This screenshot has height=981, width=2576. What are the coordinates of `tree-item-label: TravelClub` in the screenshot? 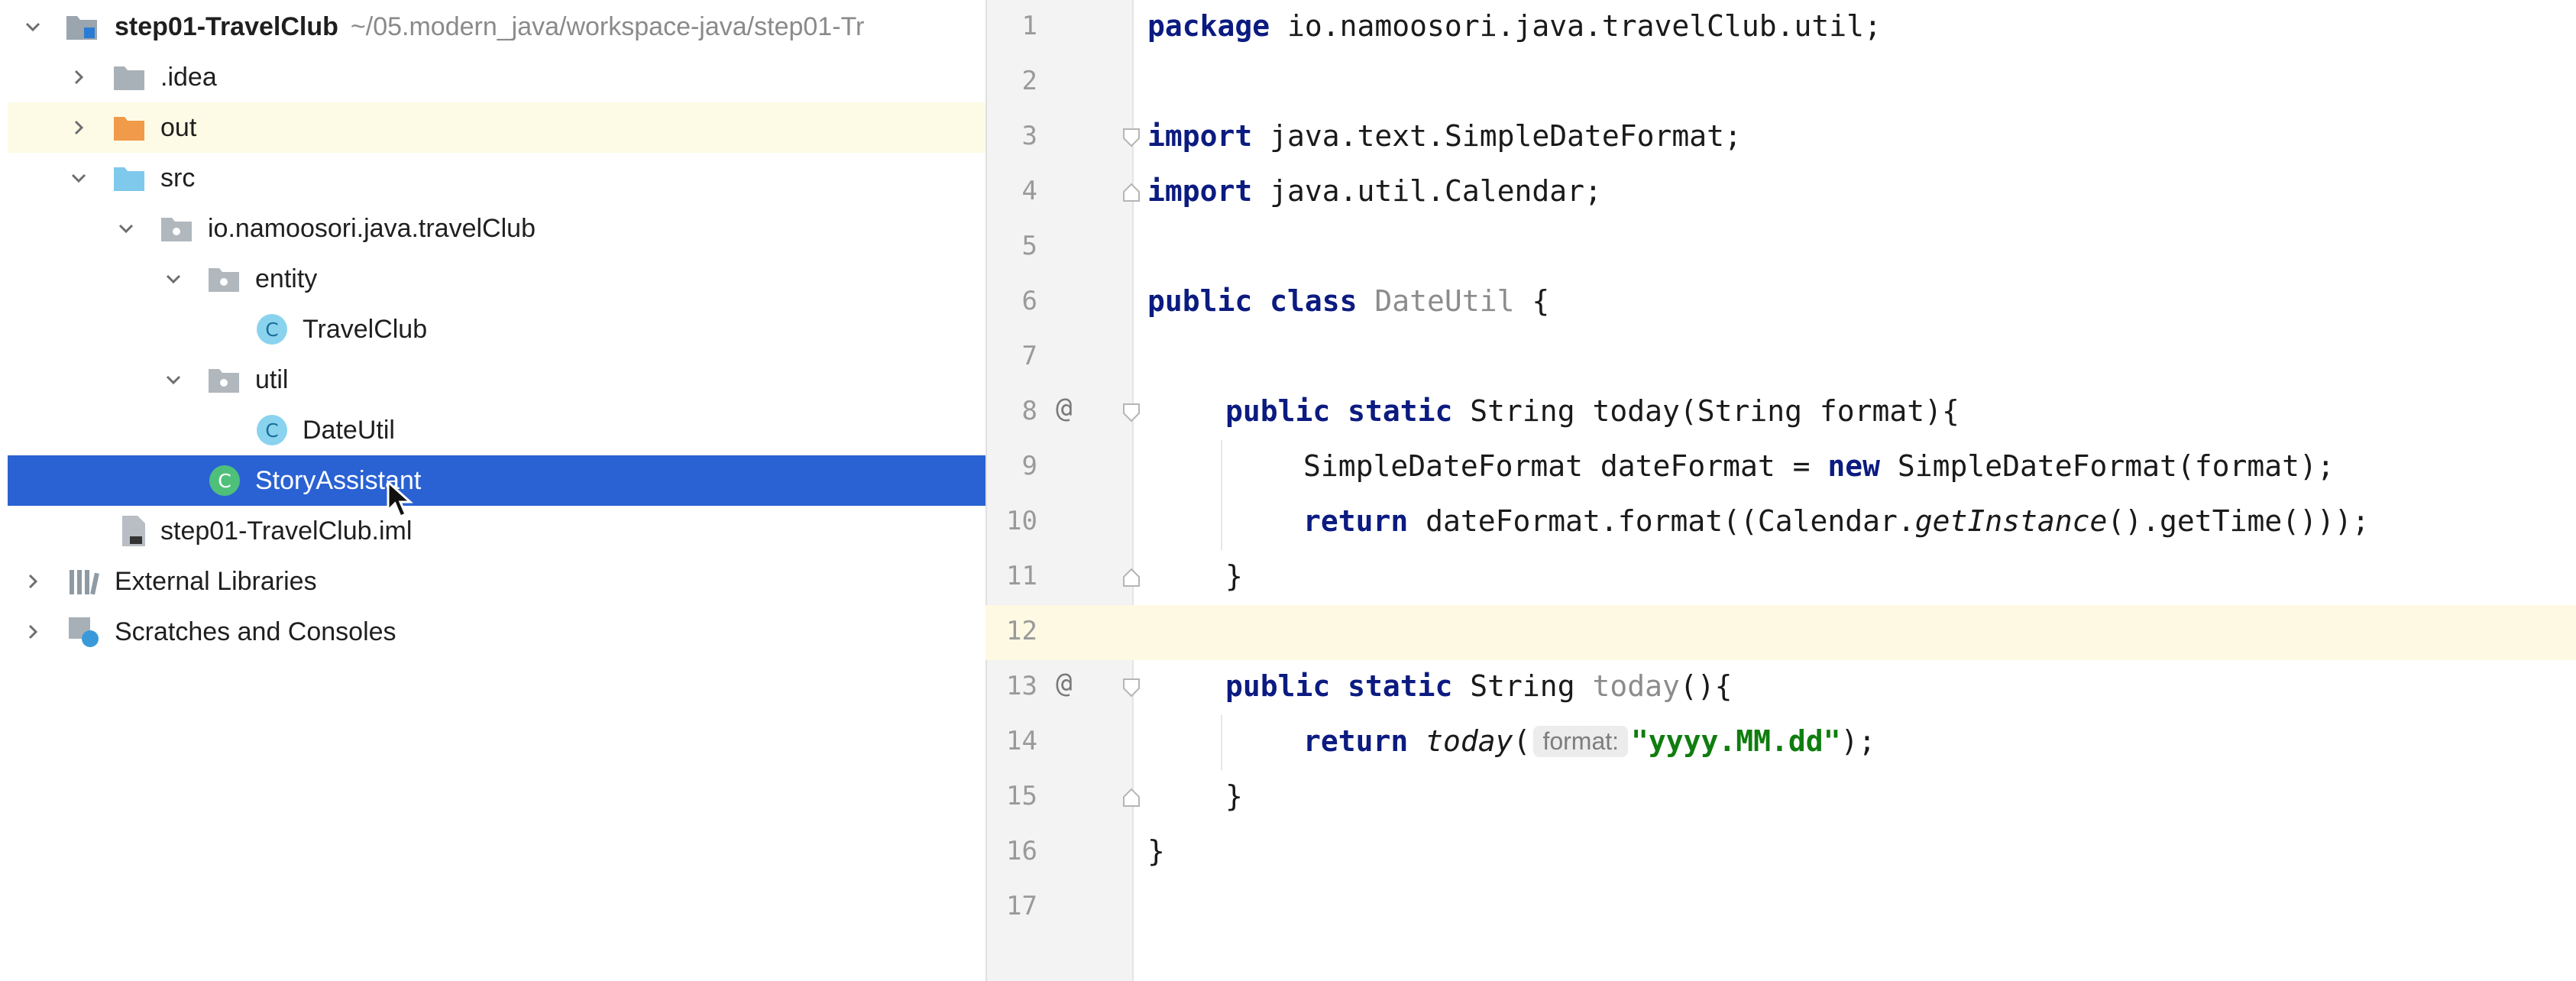 It's located at (365, 329).